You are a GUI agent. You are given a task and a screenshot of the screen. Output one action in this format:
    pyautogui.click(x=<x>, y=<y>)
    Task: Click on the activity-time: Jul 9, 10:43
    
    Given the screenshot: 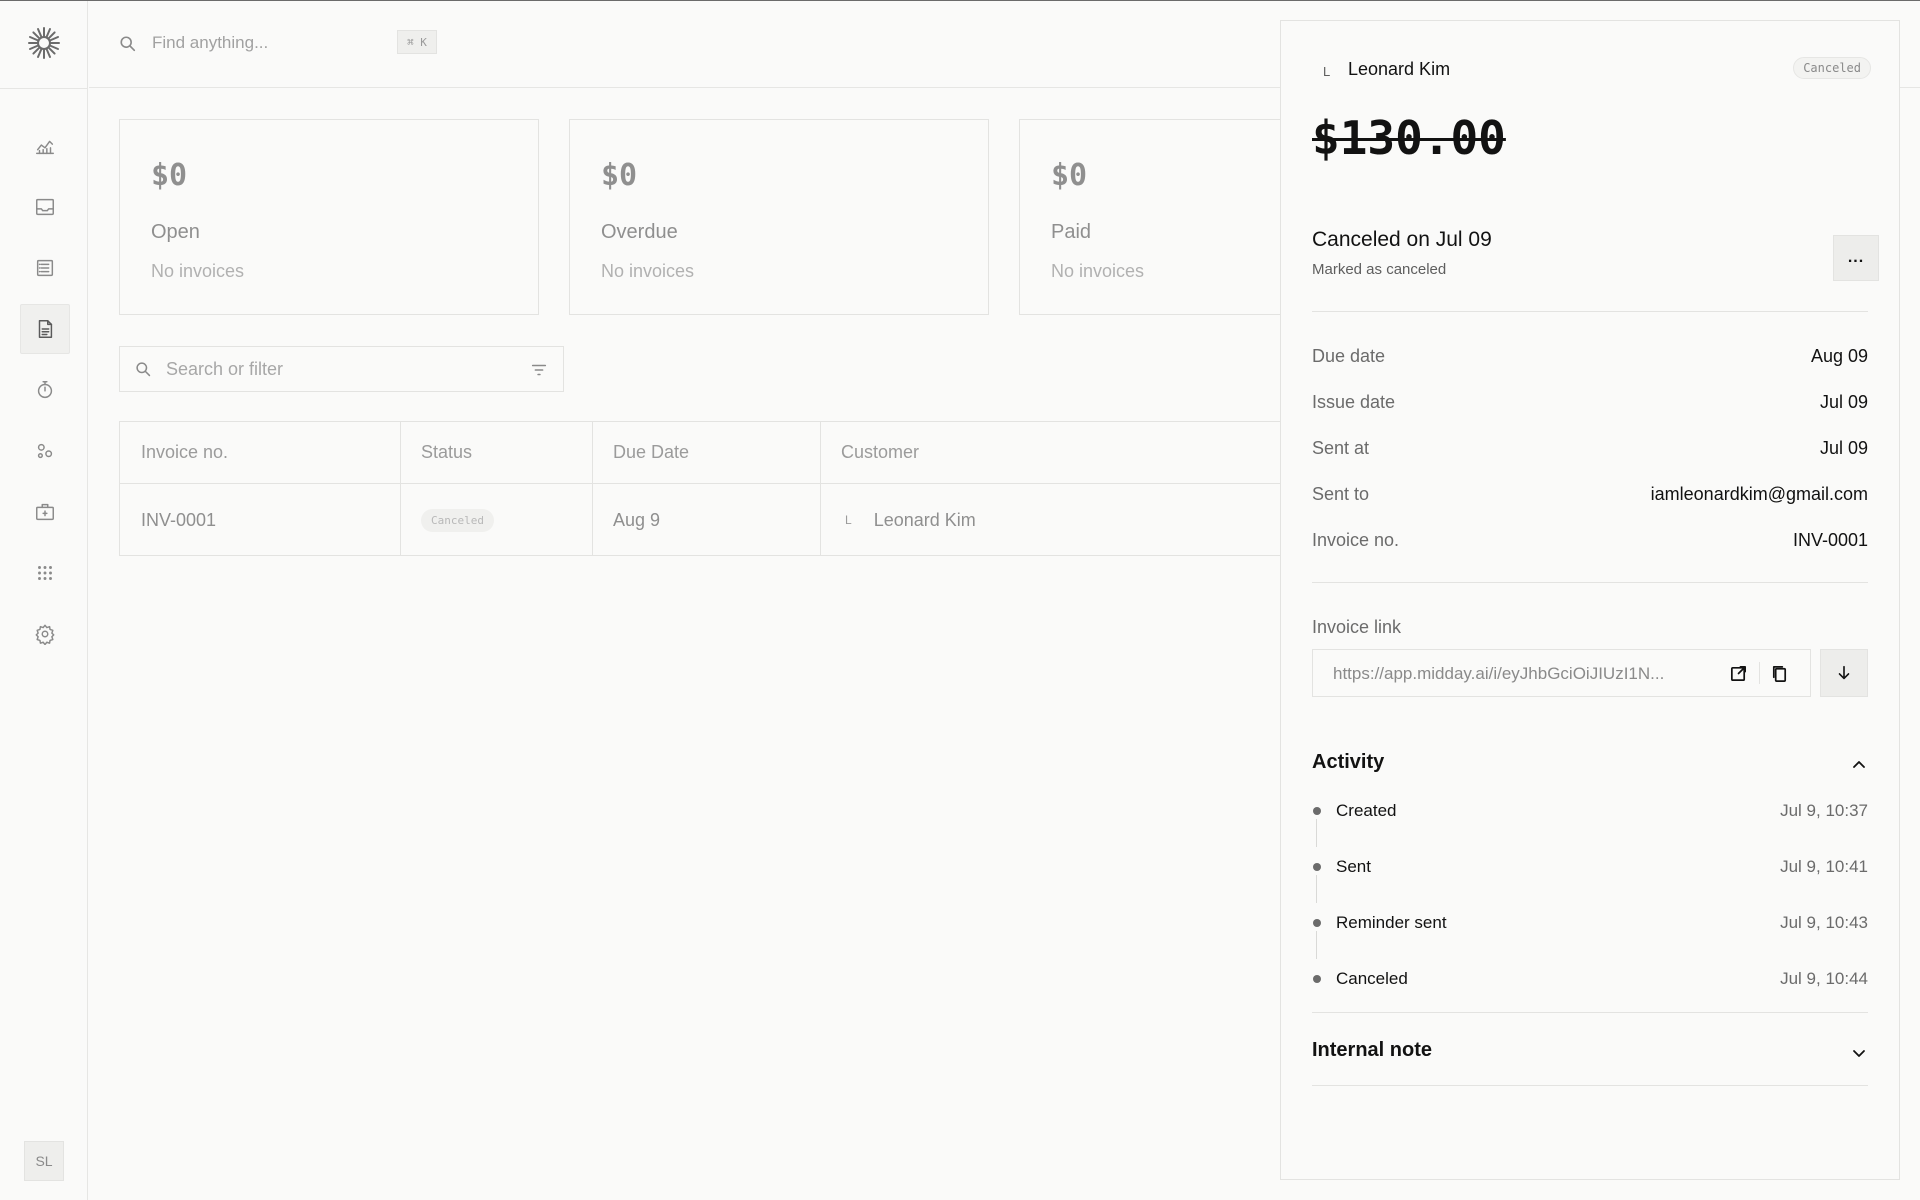 What is the action you would take?
    pyautogui.click(x=1824, y=922)
    